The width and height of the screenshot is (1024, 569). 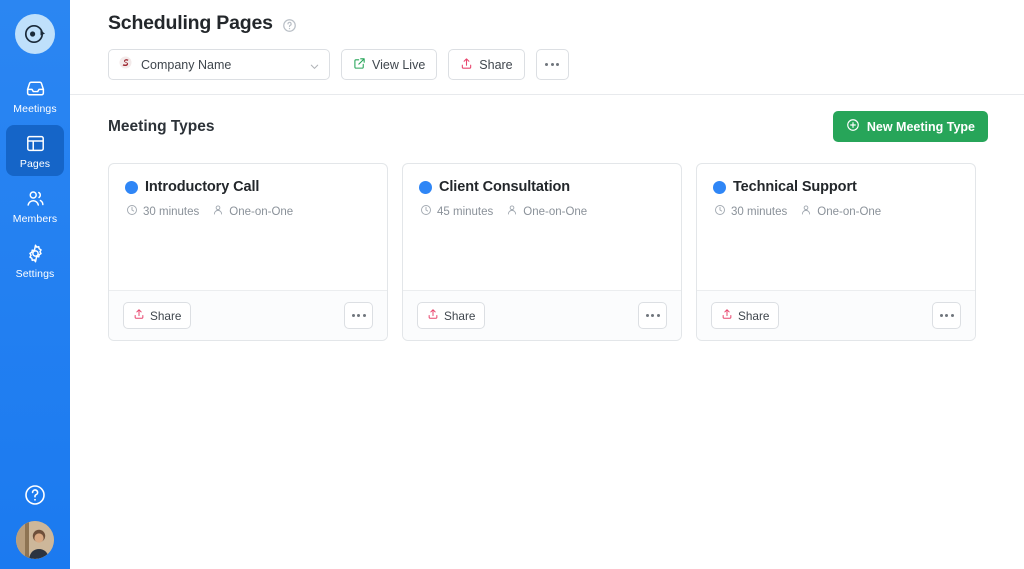 I want to click on sidebar-item-label: Members, so click(x=35, y=219).